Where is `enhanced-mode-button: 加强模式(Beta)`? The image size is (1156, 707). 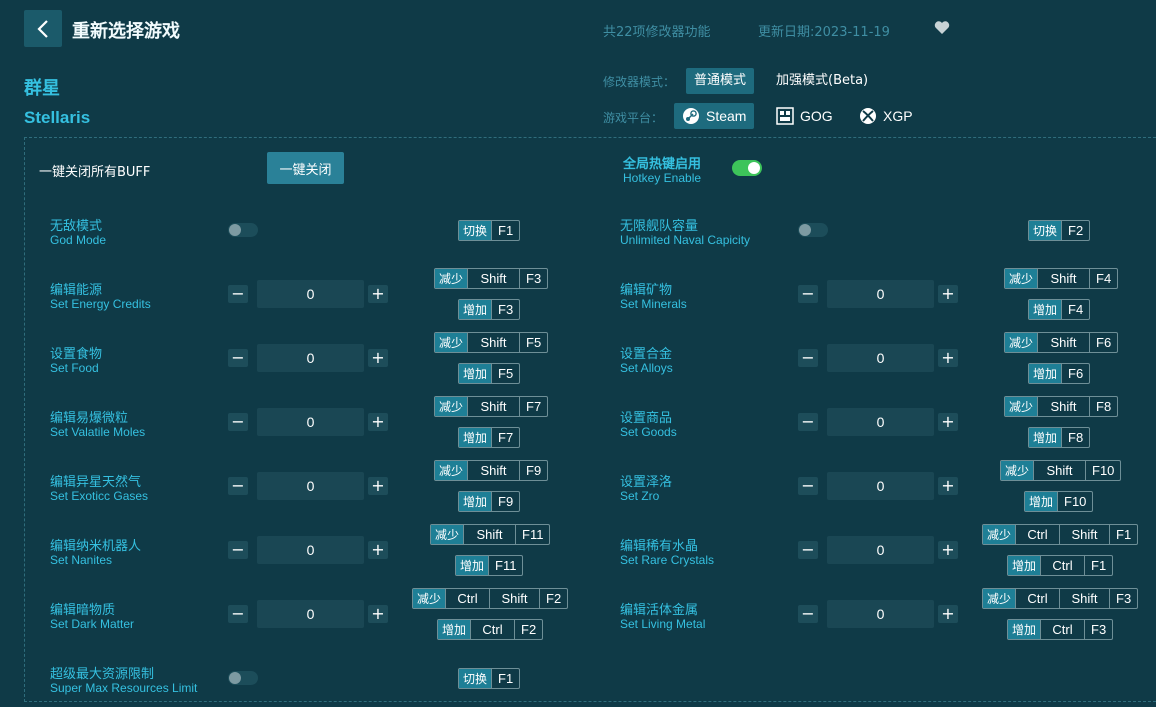 enhanced-mode-button: 加强模式(Beta) is located at coordinates (822, 81).